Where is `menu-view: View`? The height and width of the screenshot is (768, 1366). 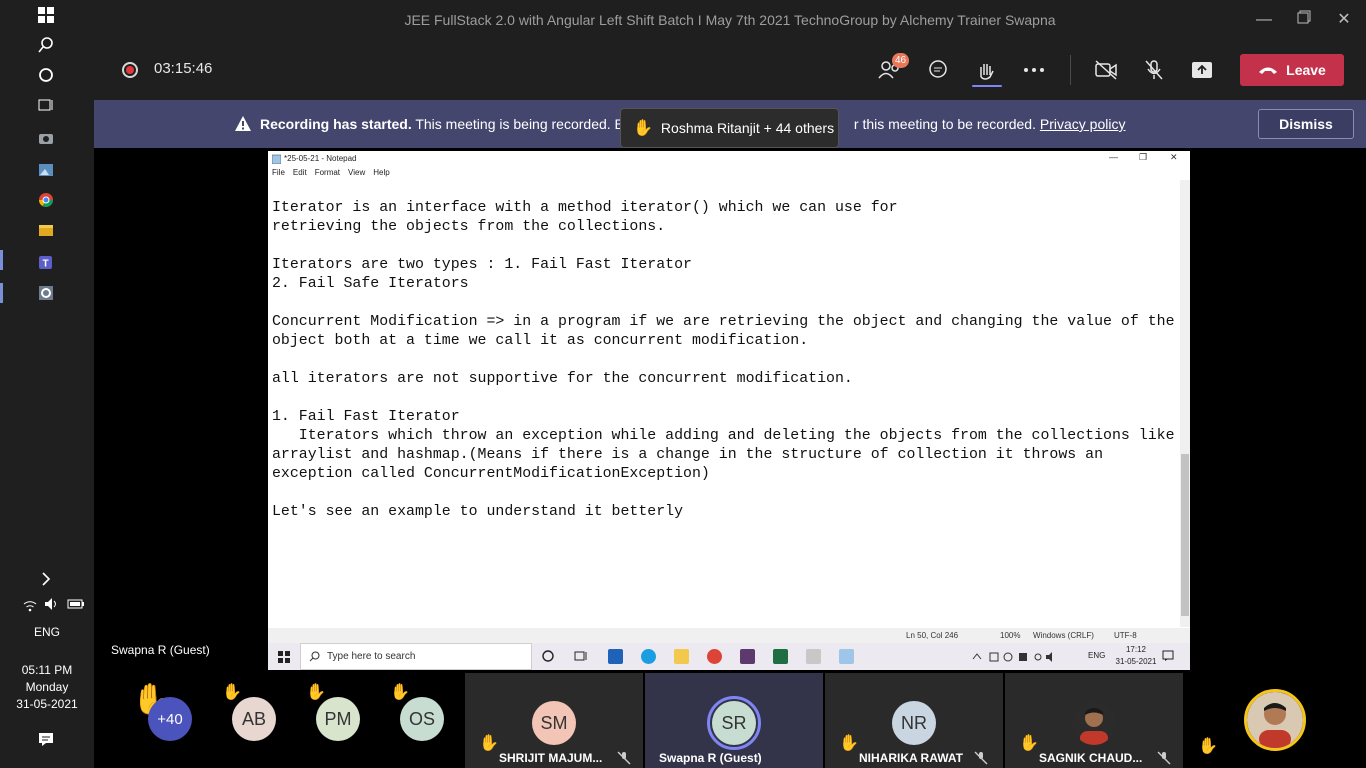 menu-view: View is located at coordinates (356, 172).